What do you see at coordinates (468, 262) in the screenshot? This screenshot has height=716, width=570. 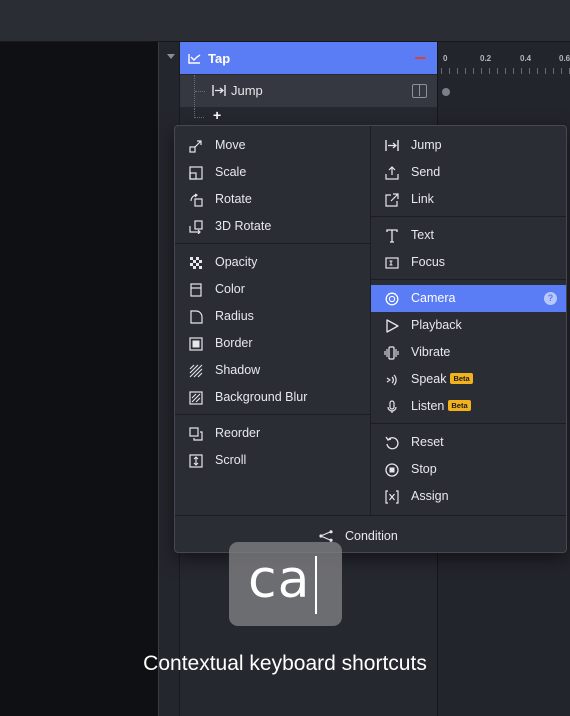 I see `menu-item-focus: Focus` at bounding box center [468, 262].